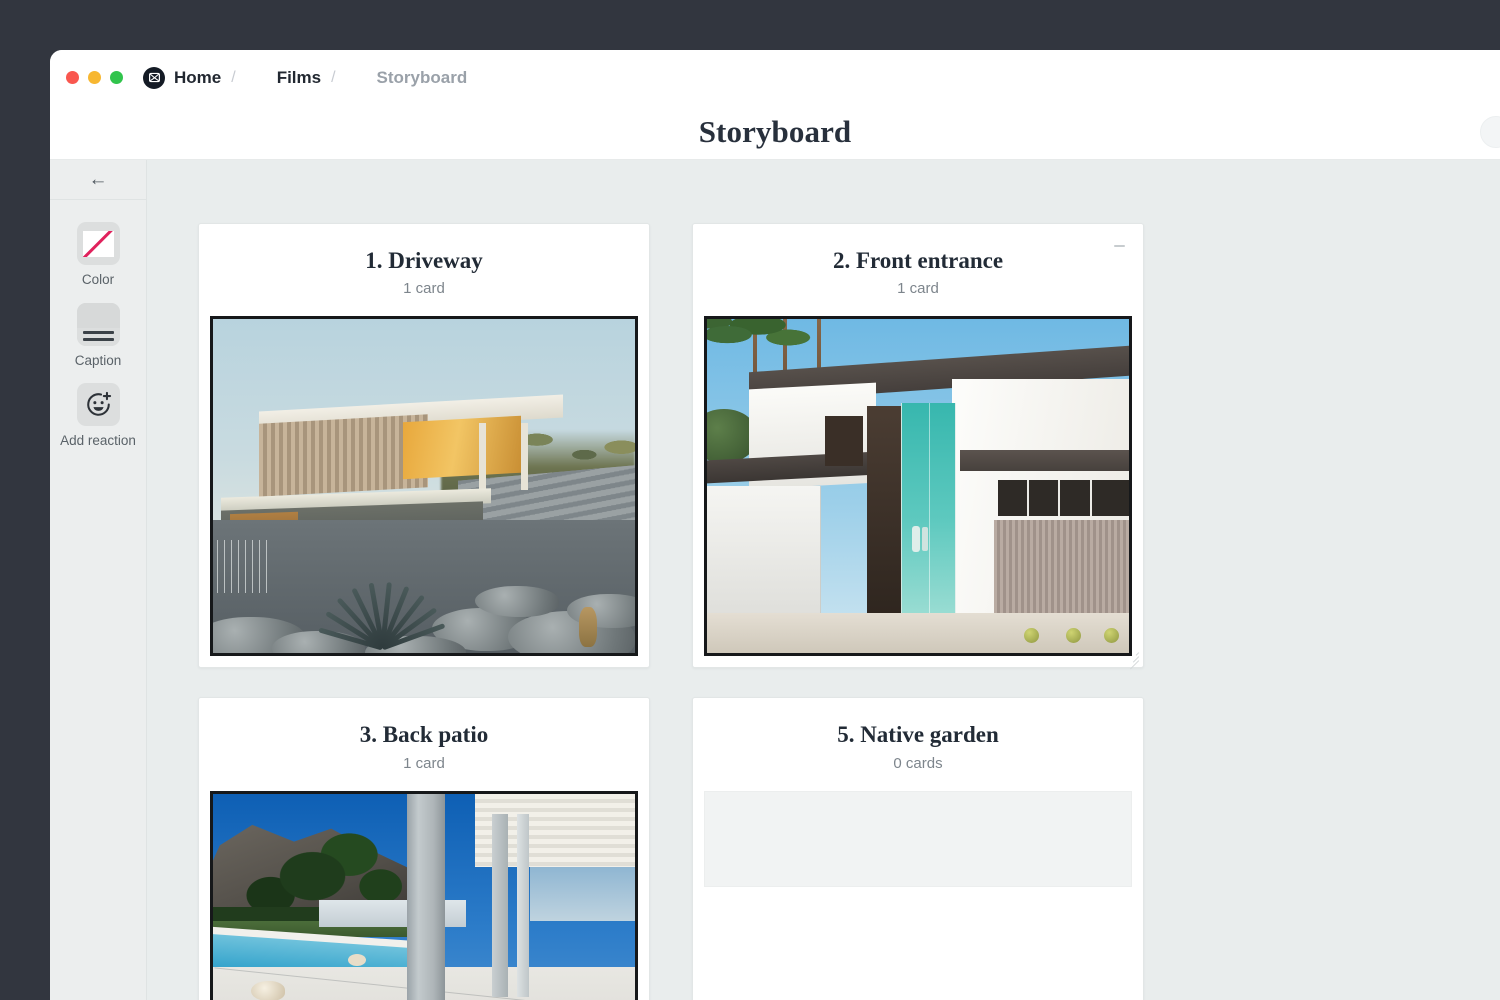 This screenshot has width=1500, height=1000. I want to click on list-card: 5. Native garden 0 cards, so click(918, 848).